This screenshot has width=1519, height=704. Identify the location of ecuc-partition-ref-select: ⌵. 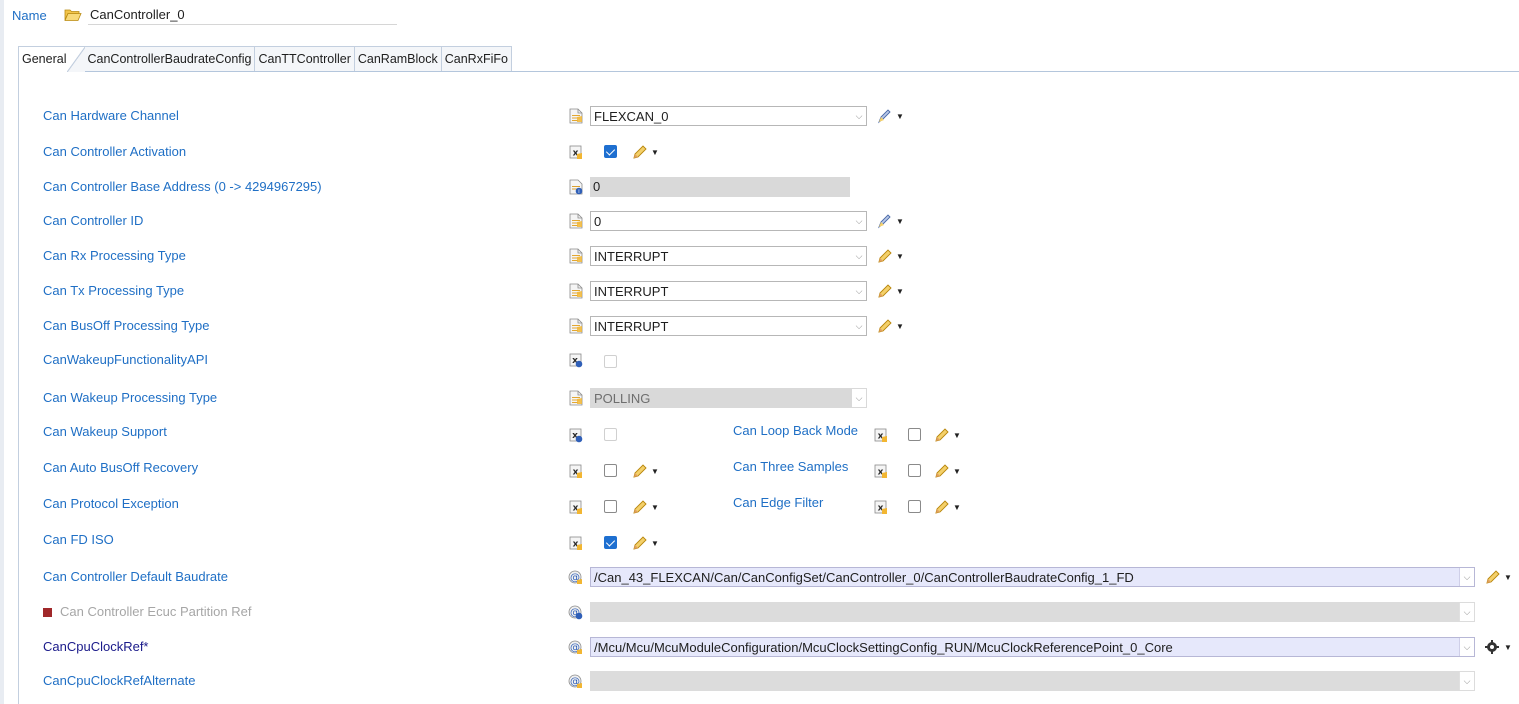
(1032, 612).